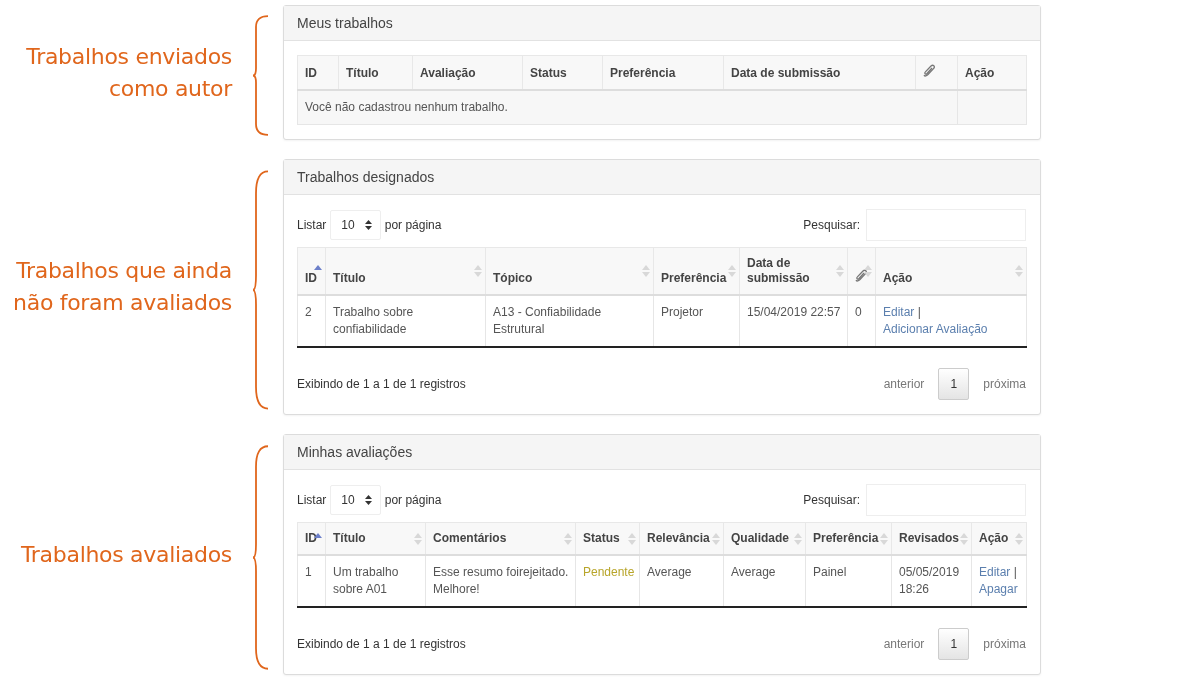 This screenshot has width=1200, height=696. Describe the element at coordinates (931, 538) in the screenshot. I see `column-header: Revisados` at that location.